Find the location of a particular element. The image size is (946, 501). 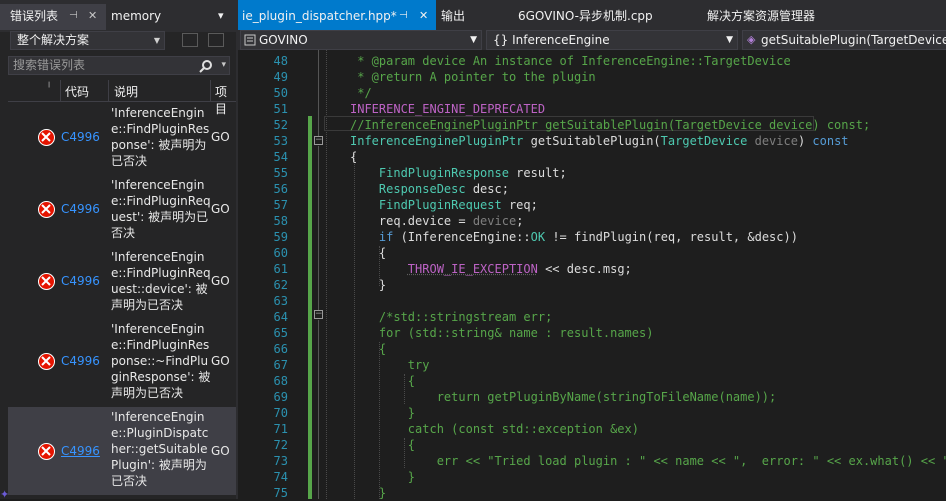

panel-tab-strip: 错误列表 ⊣ ✕ memory ▾ is located at coordinates (118, 16).